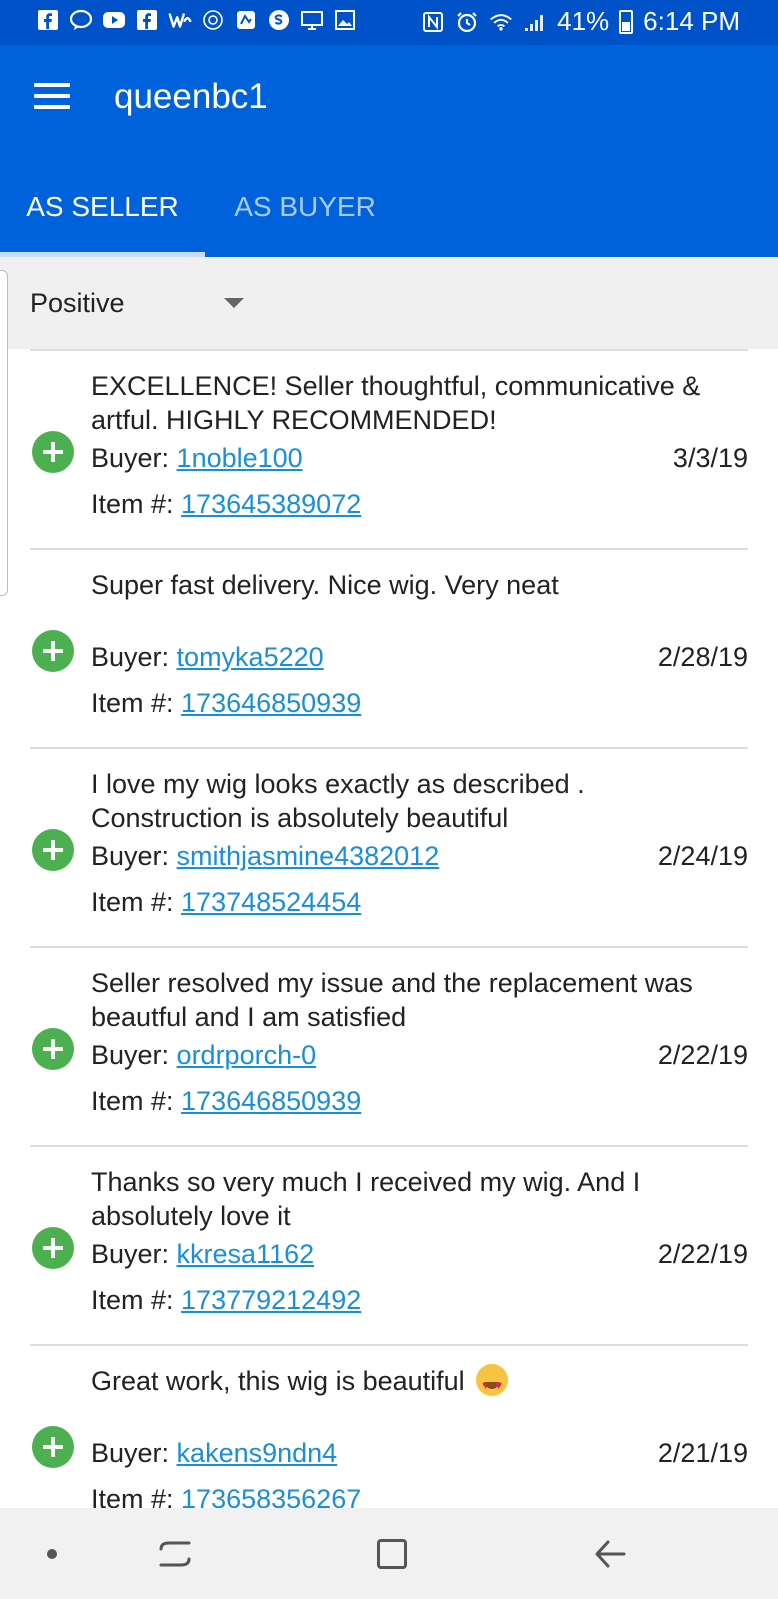 Image resolution: width=778 pixels, height=1599 pixels. What do you see at coordinates (81, 20) in the screenshot?
I see `messenger-icon` at bounding box center [81, 20].